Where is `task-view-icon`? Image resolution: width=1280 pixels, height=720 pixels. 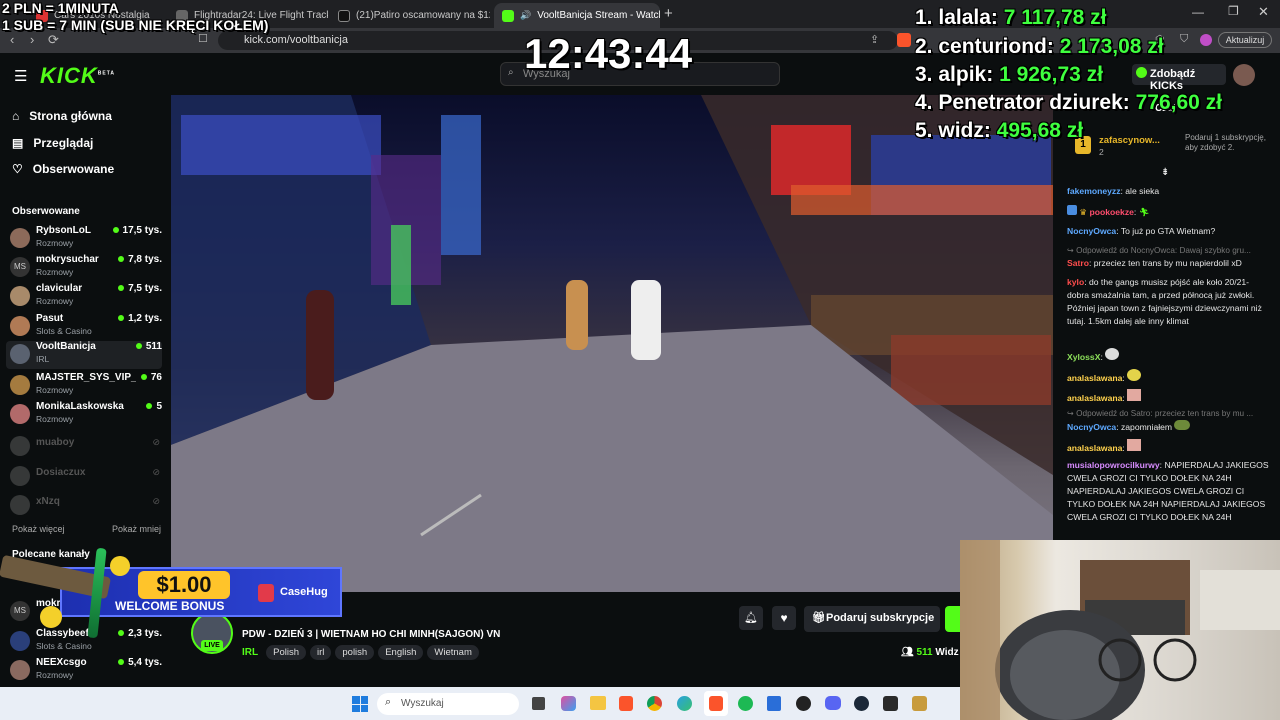 task-view-icon is located at coordinates (538, 703).